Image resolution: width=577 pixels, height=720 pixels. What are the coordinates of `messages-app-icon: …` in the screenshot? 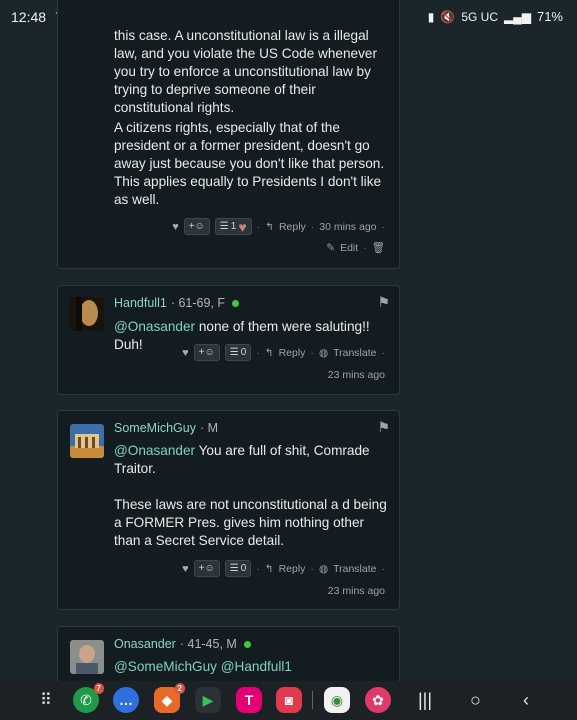 It's located at (126, 700).